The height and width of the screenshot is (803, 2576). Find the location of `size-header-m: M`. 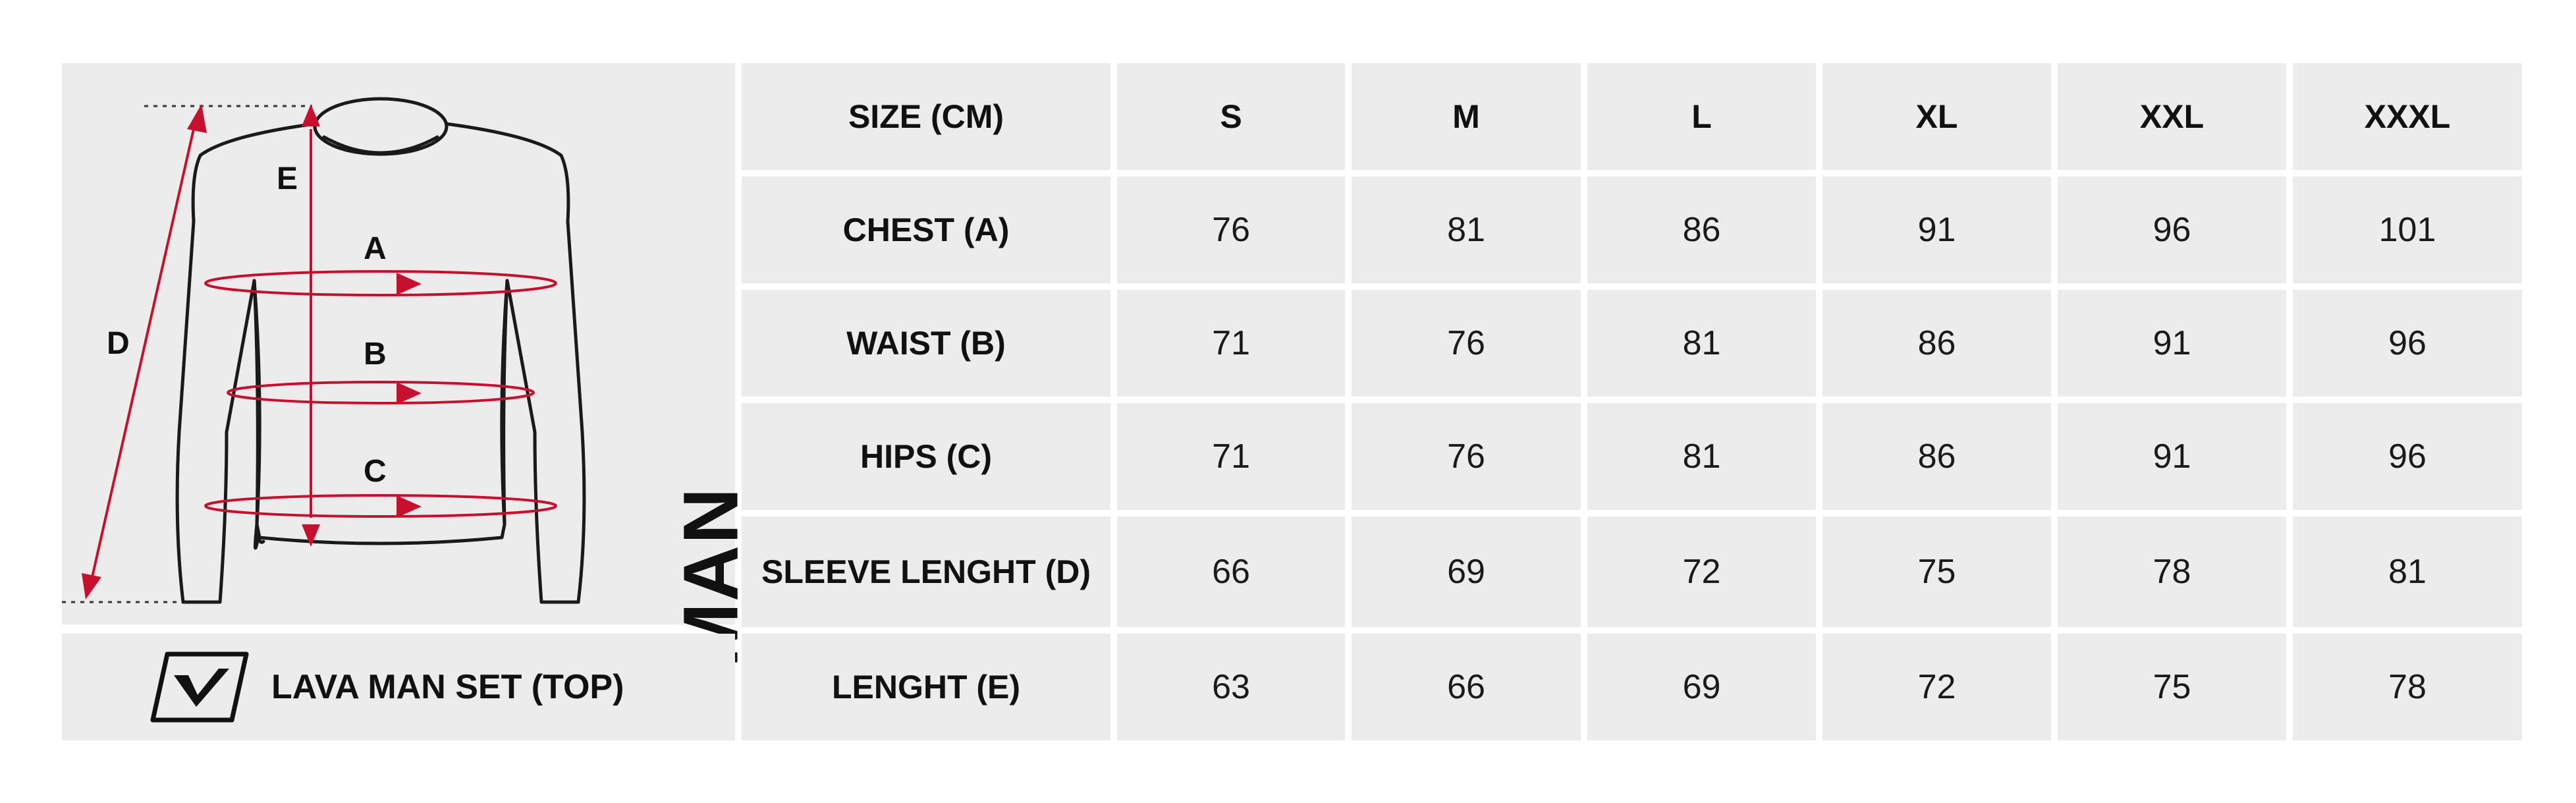

size-header-m: M is located at coordinates (1466, 117).